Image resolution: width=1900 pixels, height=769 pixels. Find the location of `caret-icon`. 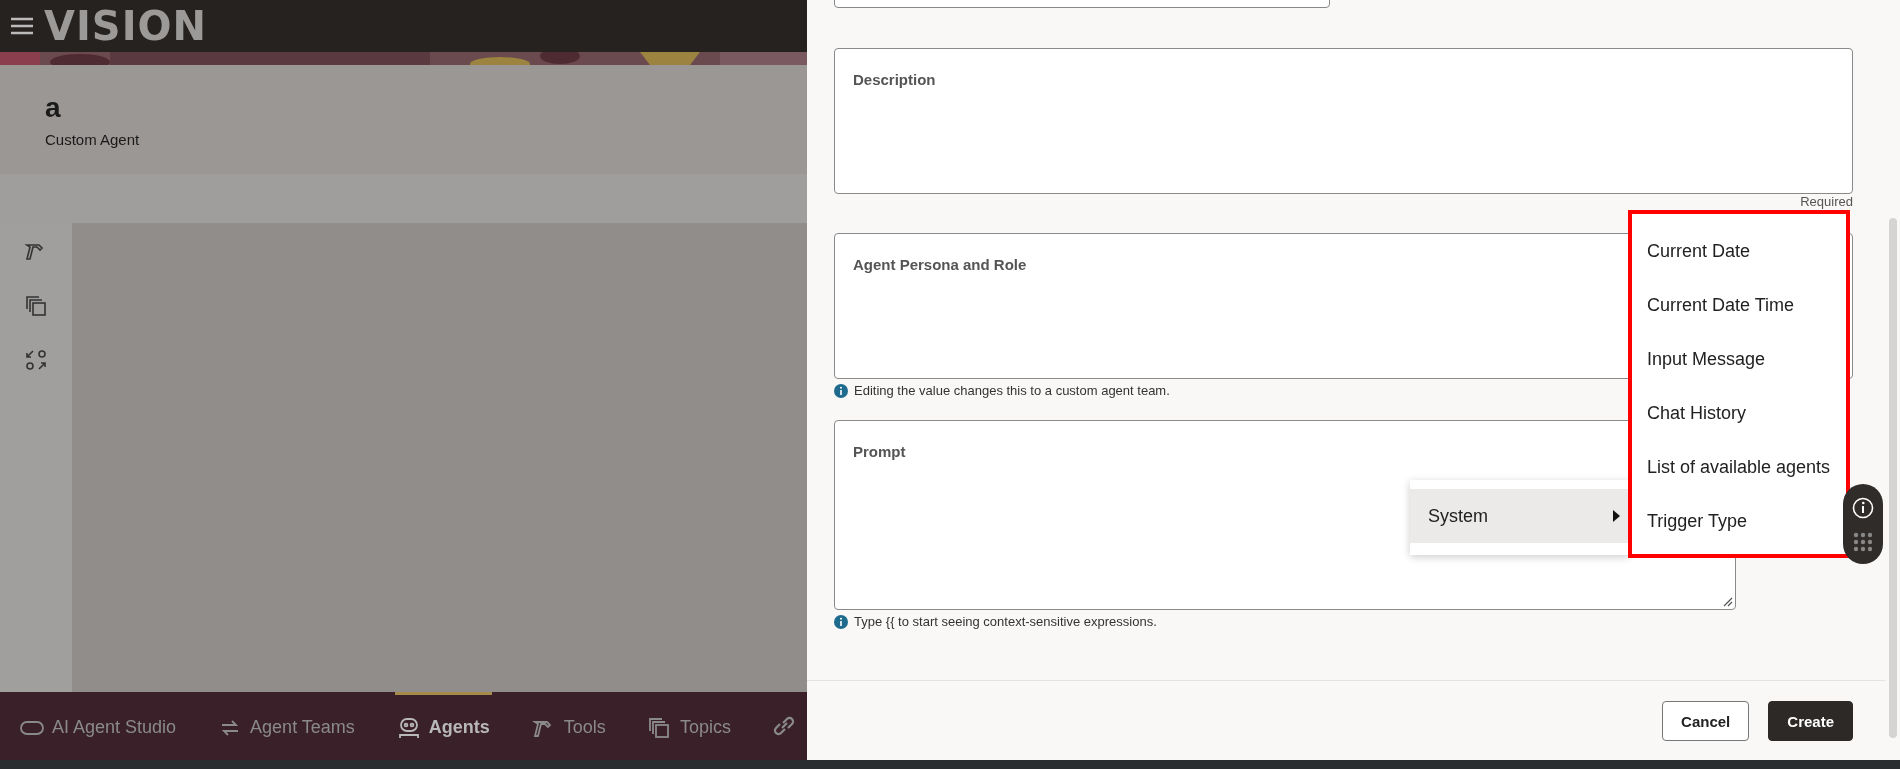

caret-icon is located at coordinates (1616, 516).